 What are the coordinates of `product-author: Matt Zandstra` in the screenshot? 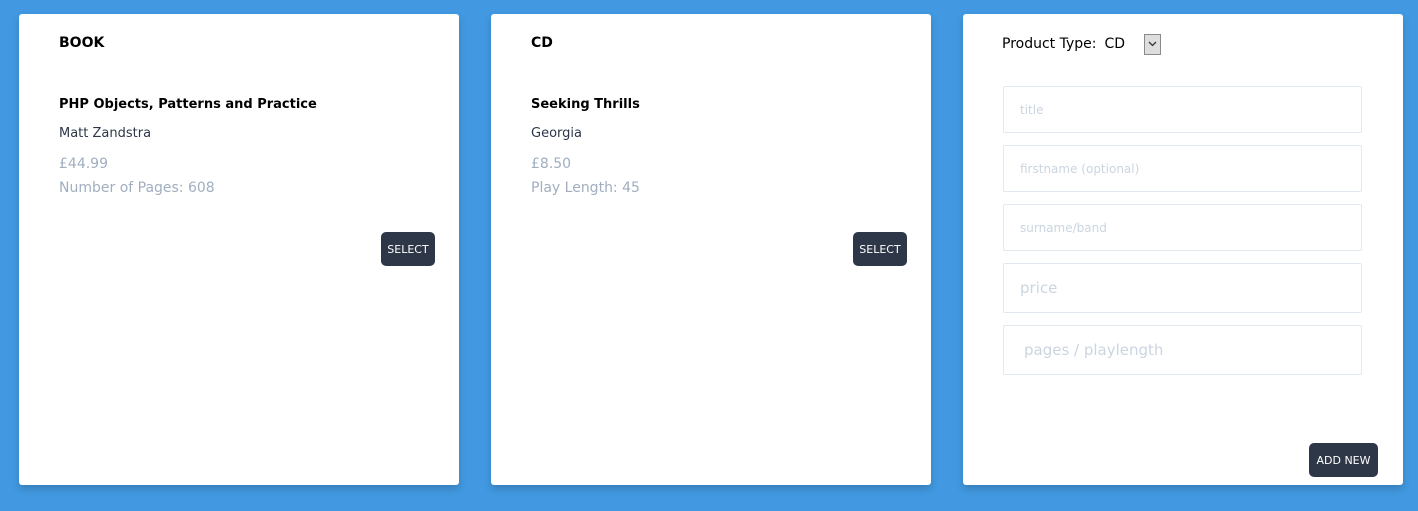 It's located at (105, 133).